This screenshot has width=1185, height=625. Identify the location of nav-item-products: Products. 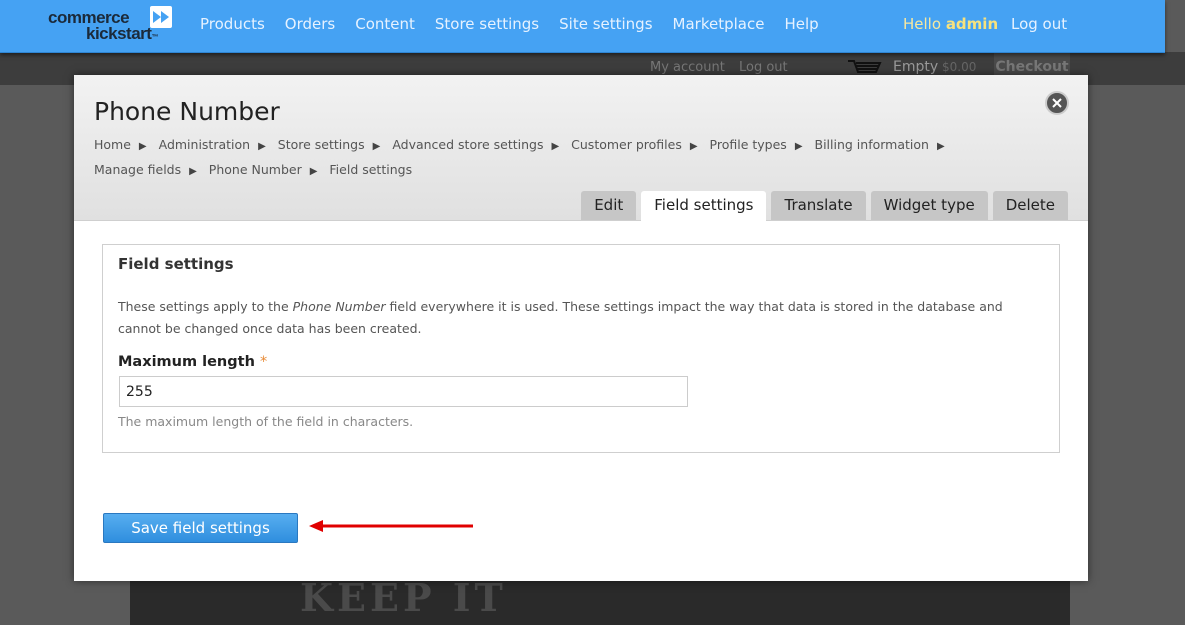
(232, 24).